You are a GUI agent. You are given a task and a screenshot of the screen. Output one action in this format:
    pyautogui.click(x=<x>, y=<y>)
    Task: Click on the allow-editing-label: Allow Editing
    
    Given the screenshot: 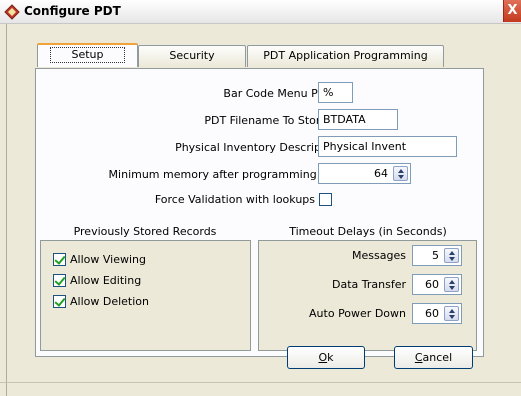 What is the action you would take?
    pyautogui.click(x=106, y=280)
    